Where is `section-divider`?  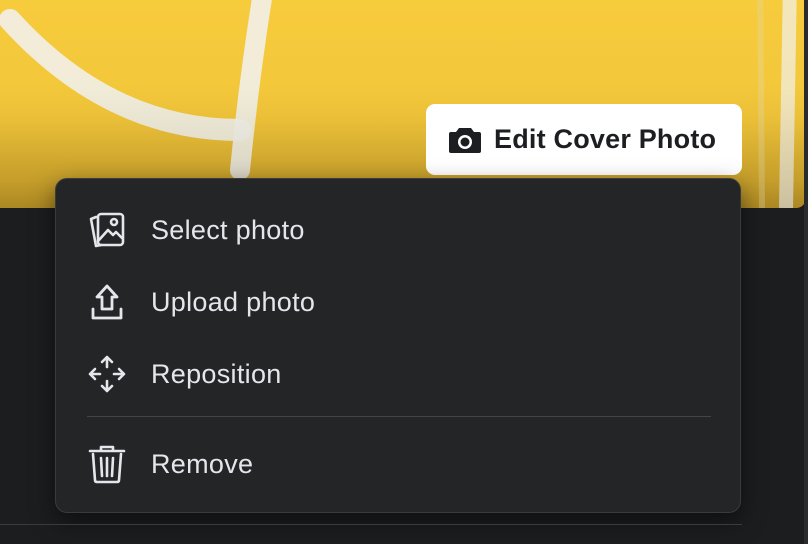
section-divider is located at coordinates (371, 524).